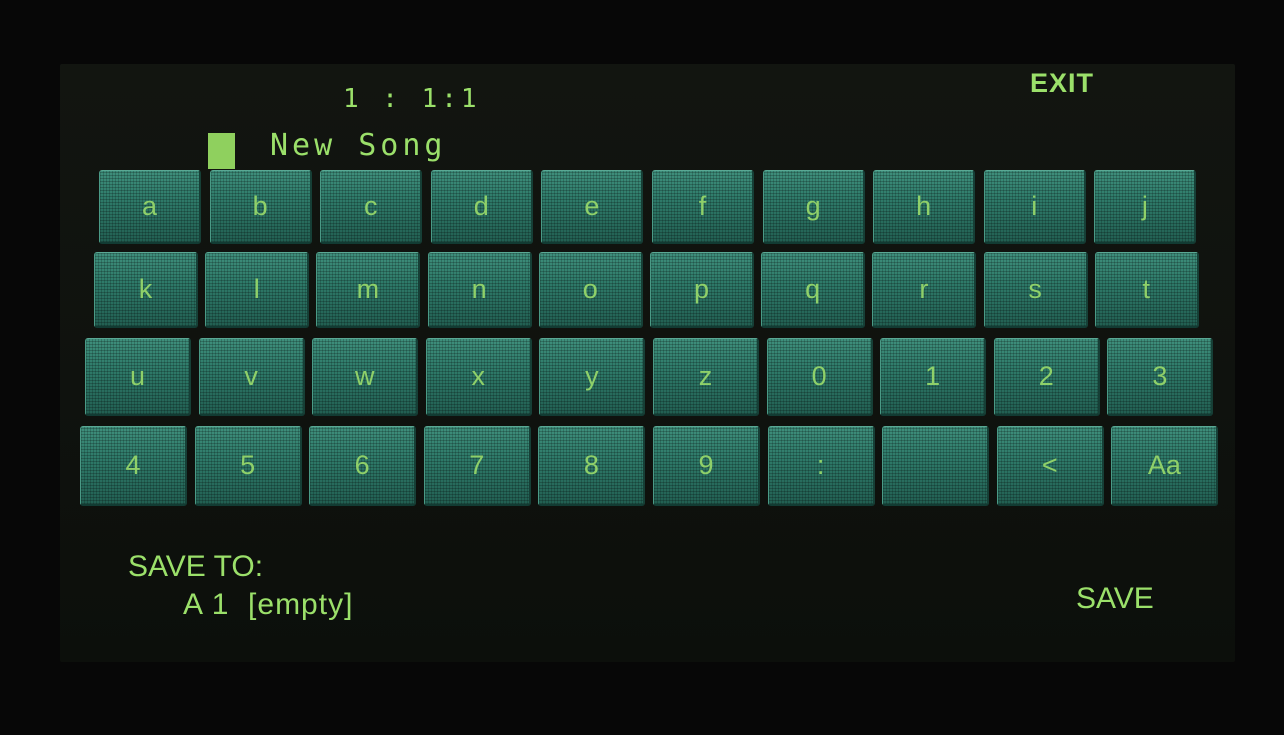 This screenshot has width=1284, height=735. Describe the element at coordinates (590, 290) in the screenshot. I see `key-o: o` at that location.